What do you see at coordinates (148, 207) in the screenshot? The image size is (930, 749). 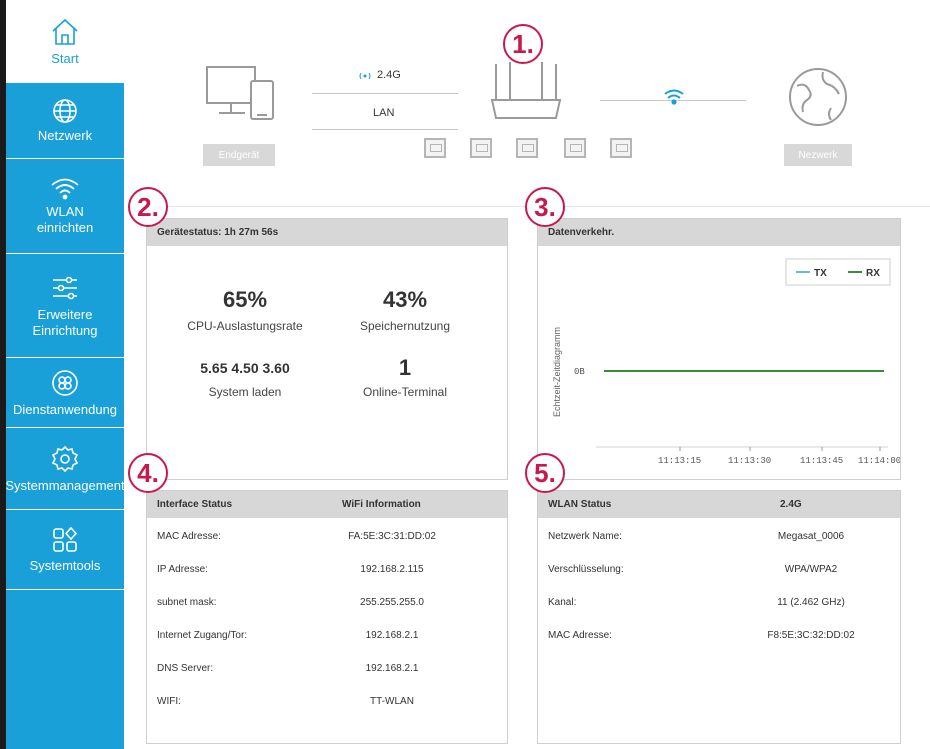 I see `callout-2: 2.` at bounding box center [148, 207].